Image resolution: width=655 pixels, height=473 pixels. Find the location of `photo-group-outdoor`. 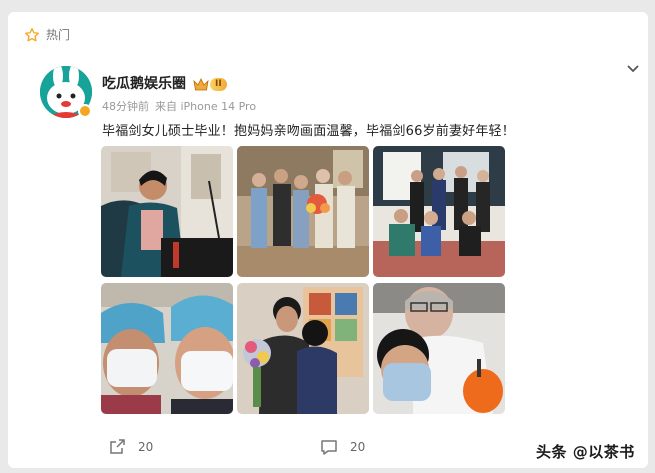

photo-group-outdoor is located at coordinates (439, 211).